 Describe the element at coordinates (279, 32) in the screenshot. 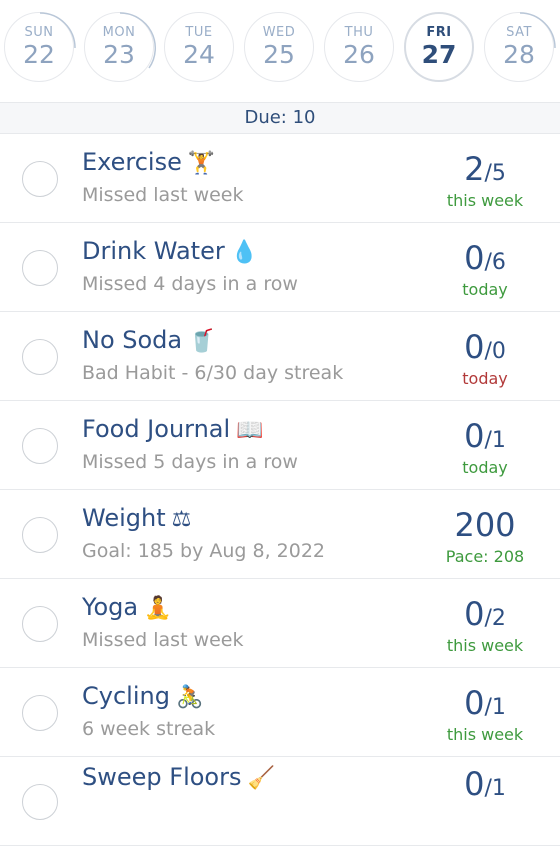

I see `day-name: WED` at that location.